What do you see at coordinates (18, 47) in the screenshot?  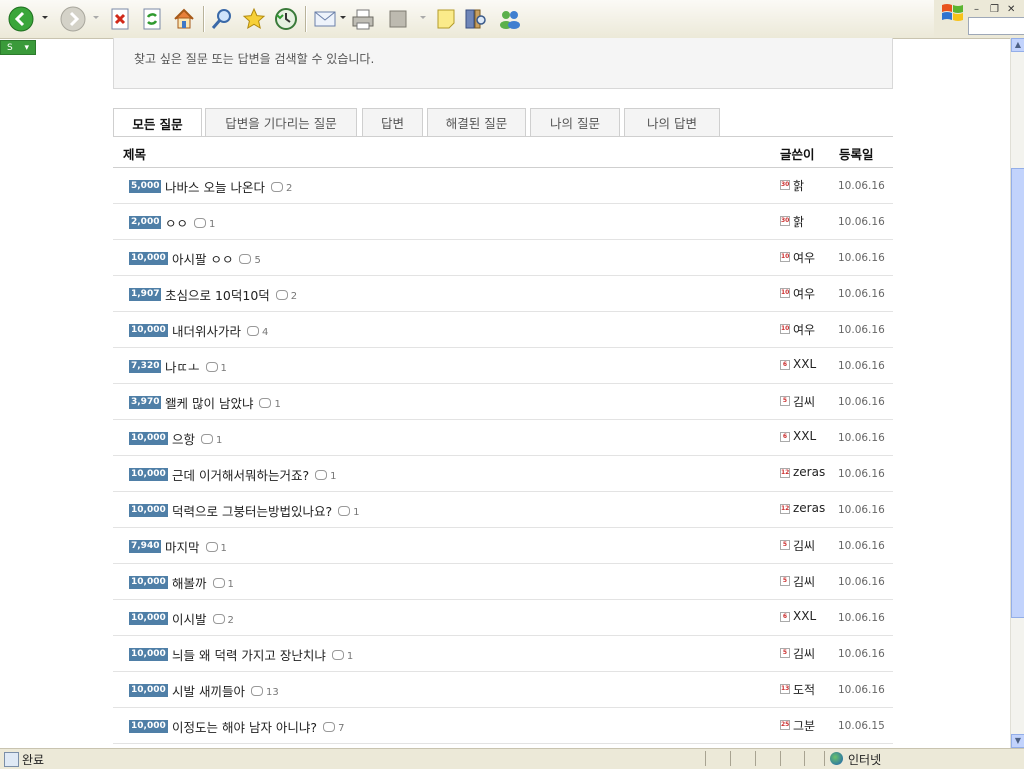 I see `page-menu-tag: S ▾` at bounding box center [18, 47].